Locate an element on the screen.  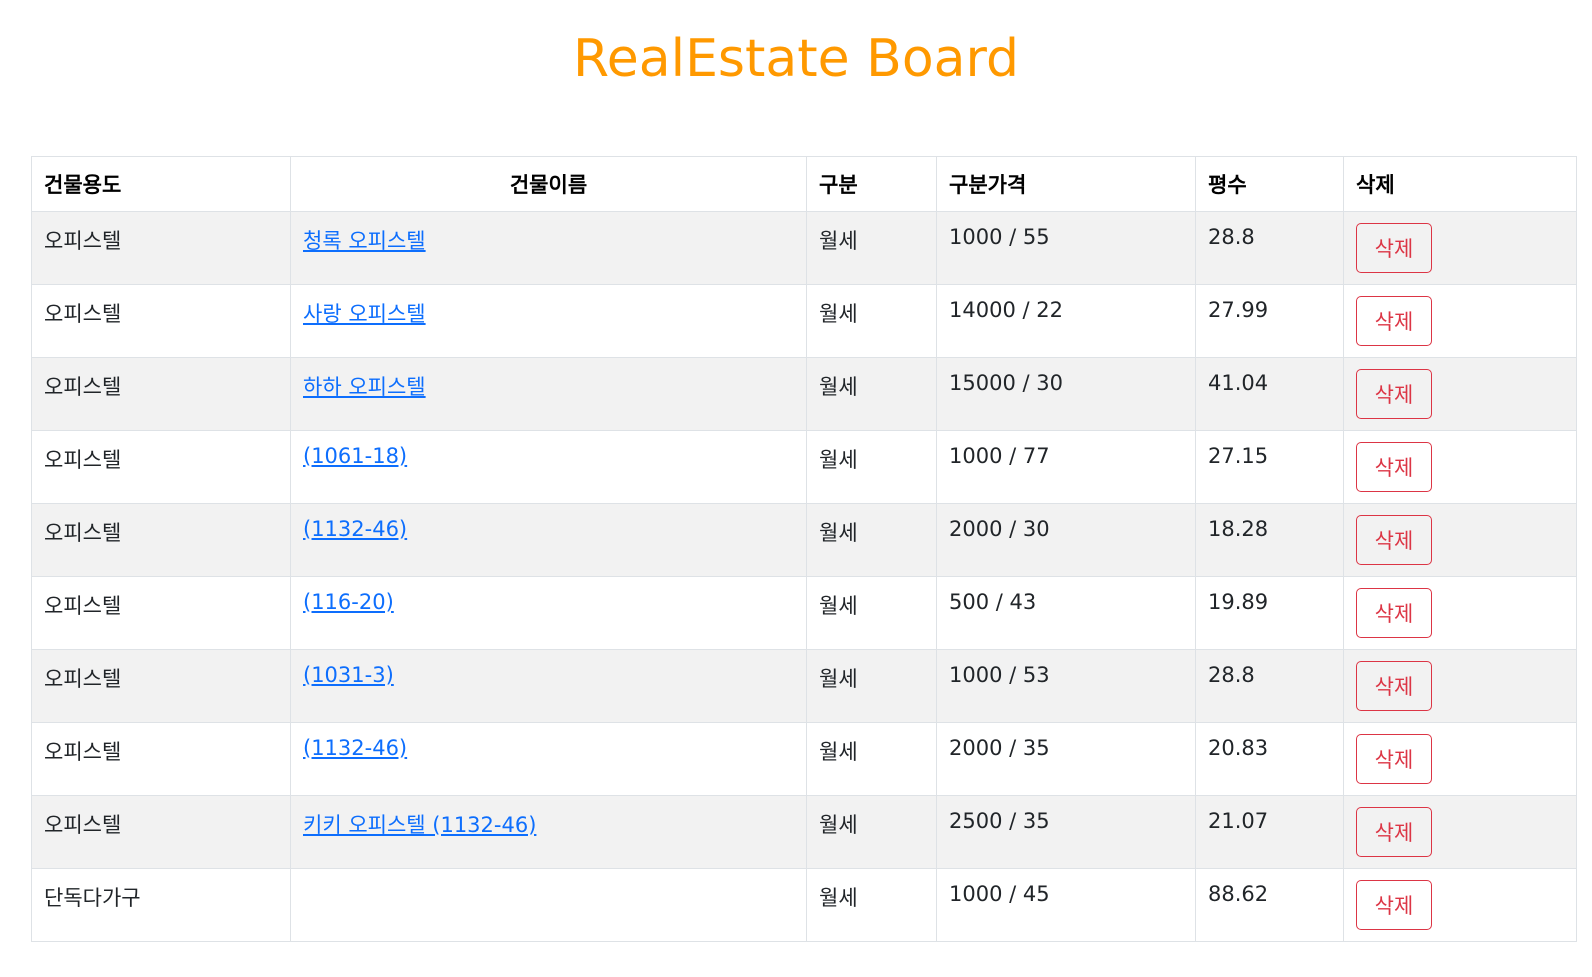
table-row: 오피스텔 (1061-18) 월세 1000 / 77 27.15 삭제 is located at coordinates (804, 467).